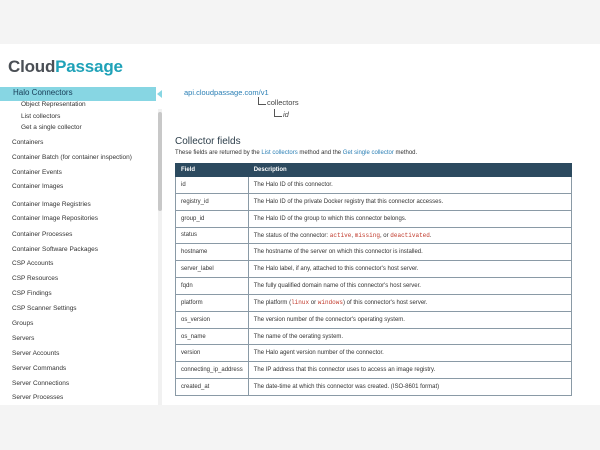 This screenshot has height=450, width=600. What do you see at coordinates (35, 353) in the screenshot?
I see `sidebar-item-server-accounts: Server Accounts` at bounding box center [35, 353].